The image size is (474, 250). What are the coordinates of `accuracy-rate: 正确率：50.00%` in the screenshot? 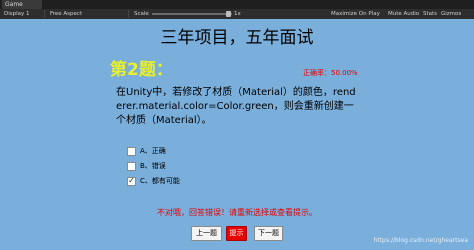 It's located at (330, 73).